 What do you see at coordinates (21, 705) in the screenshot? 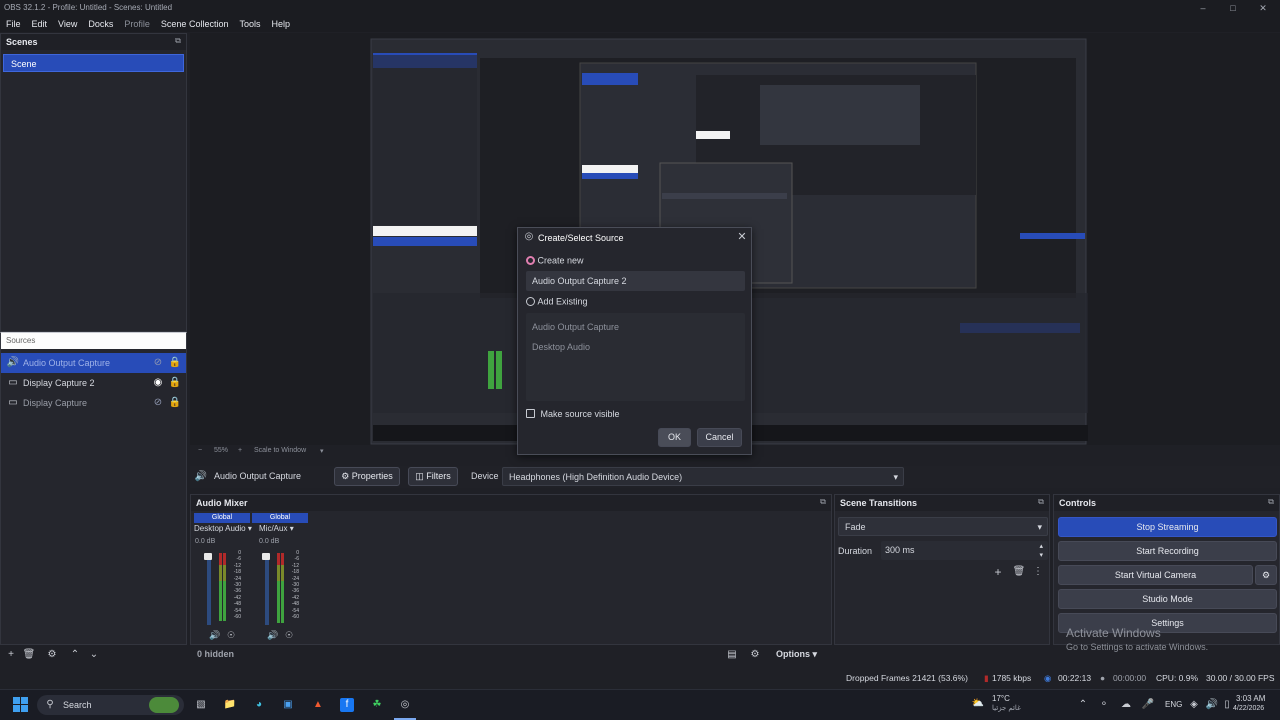
I see `windows-start-icon` at bounding box center [21, 705].